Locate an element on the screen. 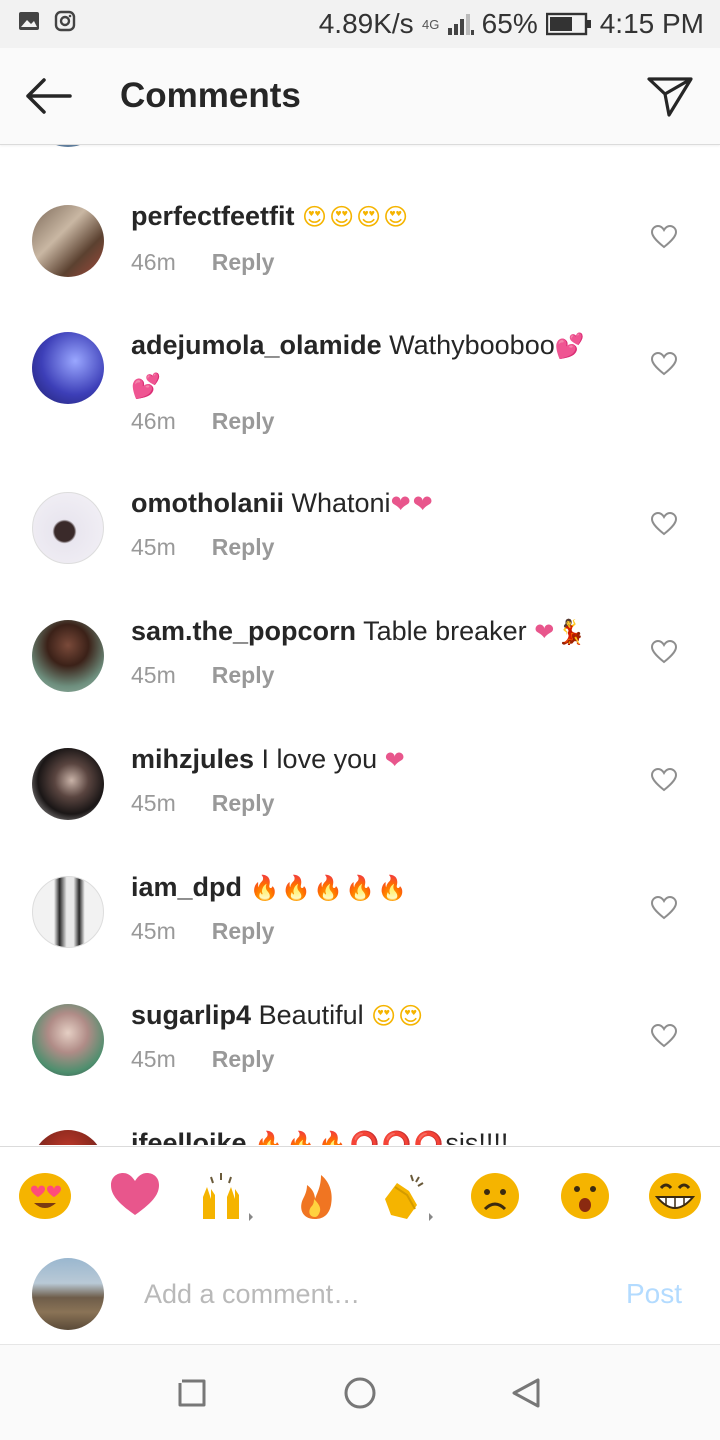  clock: 4:15 PM is located at coordinates (651, 23).